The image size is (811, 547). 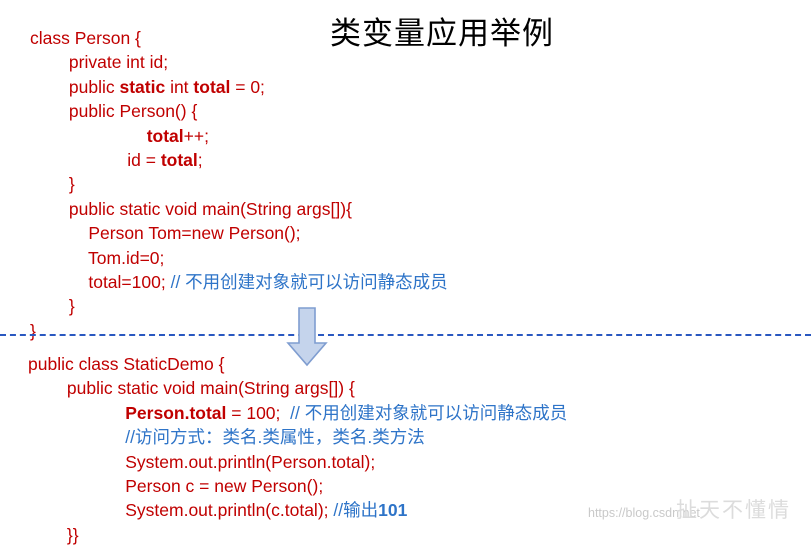 I want to click on code-line: private int id;, so click(x=239, y=62).